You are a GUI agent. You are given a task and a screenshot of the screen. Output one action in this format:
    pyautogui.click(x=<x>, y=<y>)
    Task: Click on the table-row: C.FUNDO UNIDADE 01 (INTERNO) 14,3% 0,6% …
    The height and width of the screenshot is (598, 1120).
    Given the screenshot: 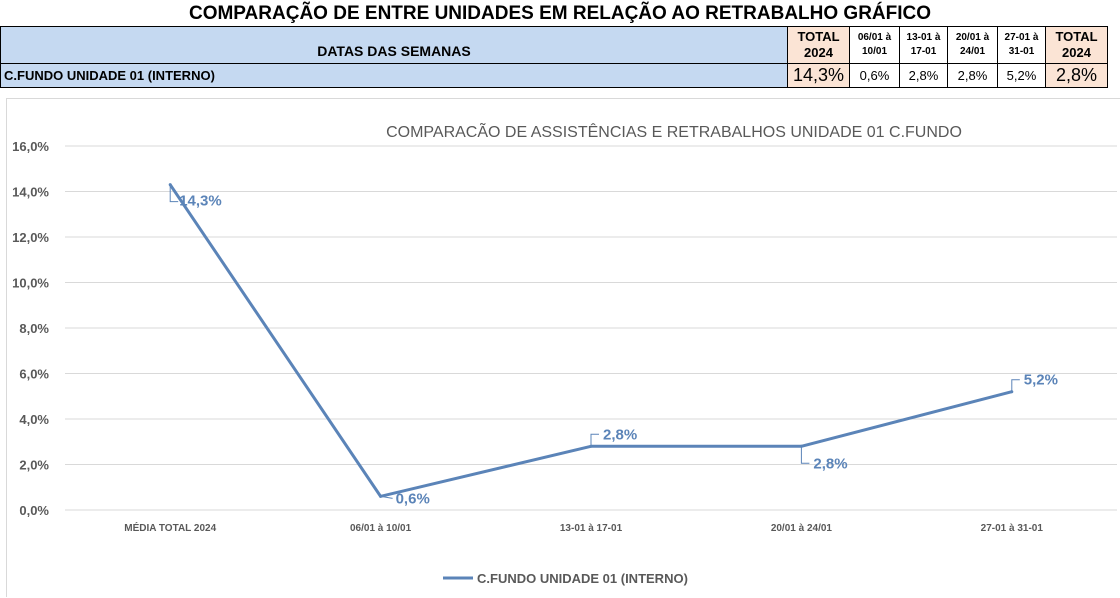 What is the action you would take?
    pyautogui.click(x=554, y=75)
    